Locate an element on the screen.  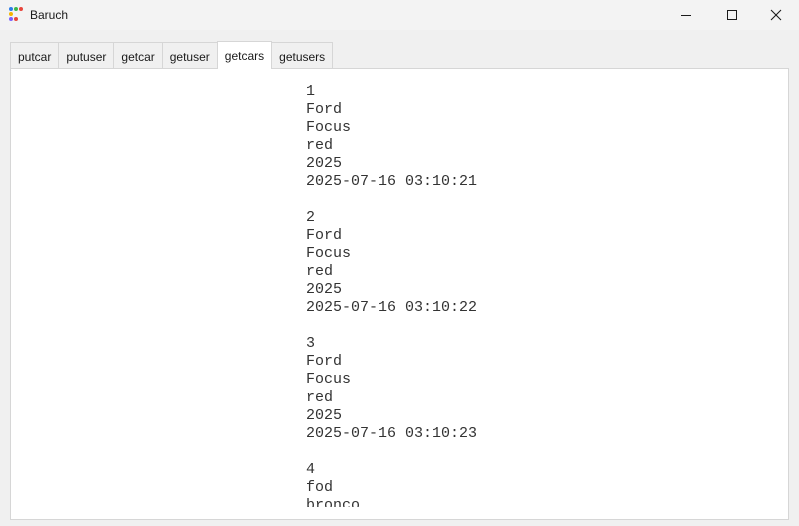
maximize-button is located at coordinates (732, 15).